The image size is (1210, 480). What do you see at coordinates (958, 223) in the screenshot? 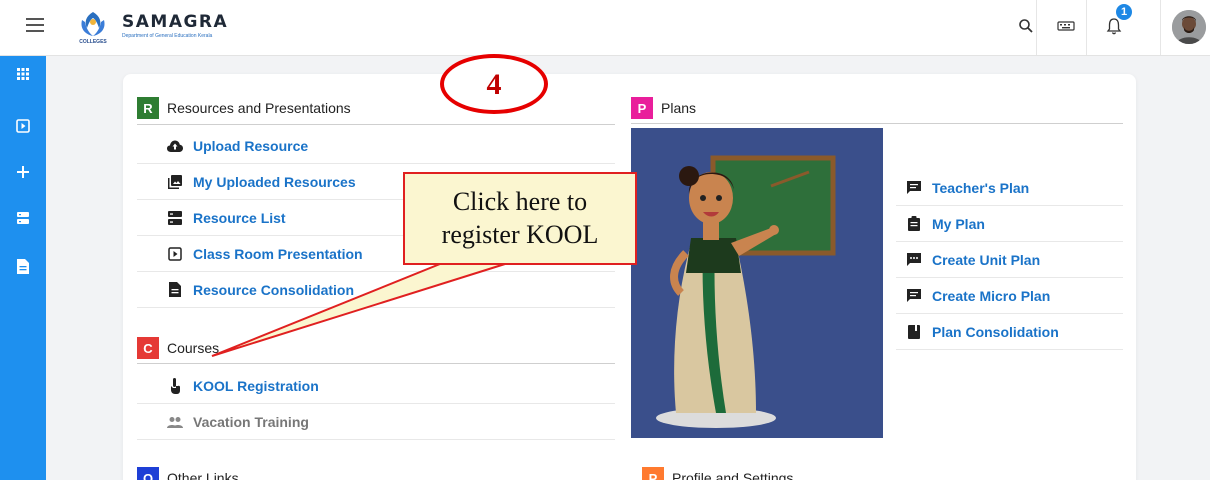
I see `link-label: My Plan` at bounding box center [958, 223].